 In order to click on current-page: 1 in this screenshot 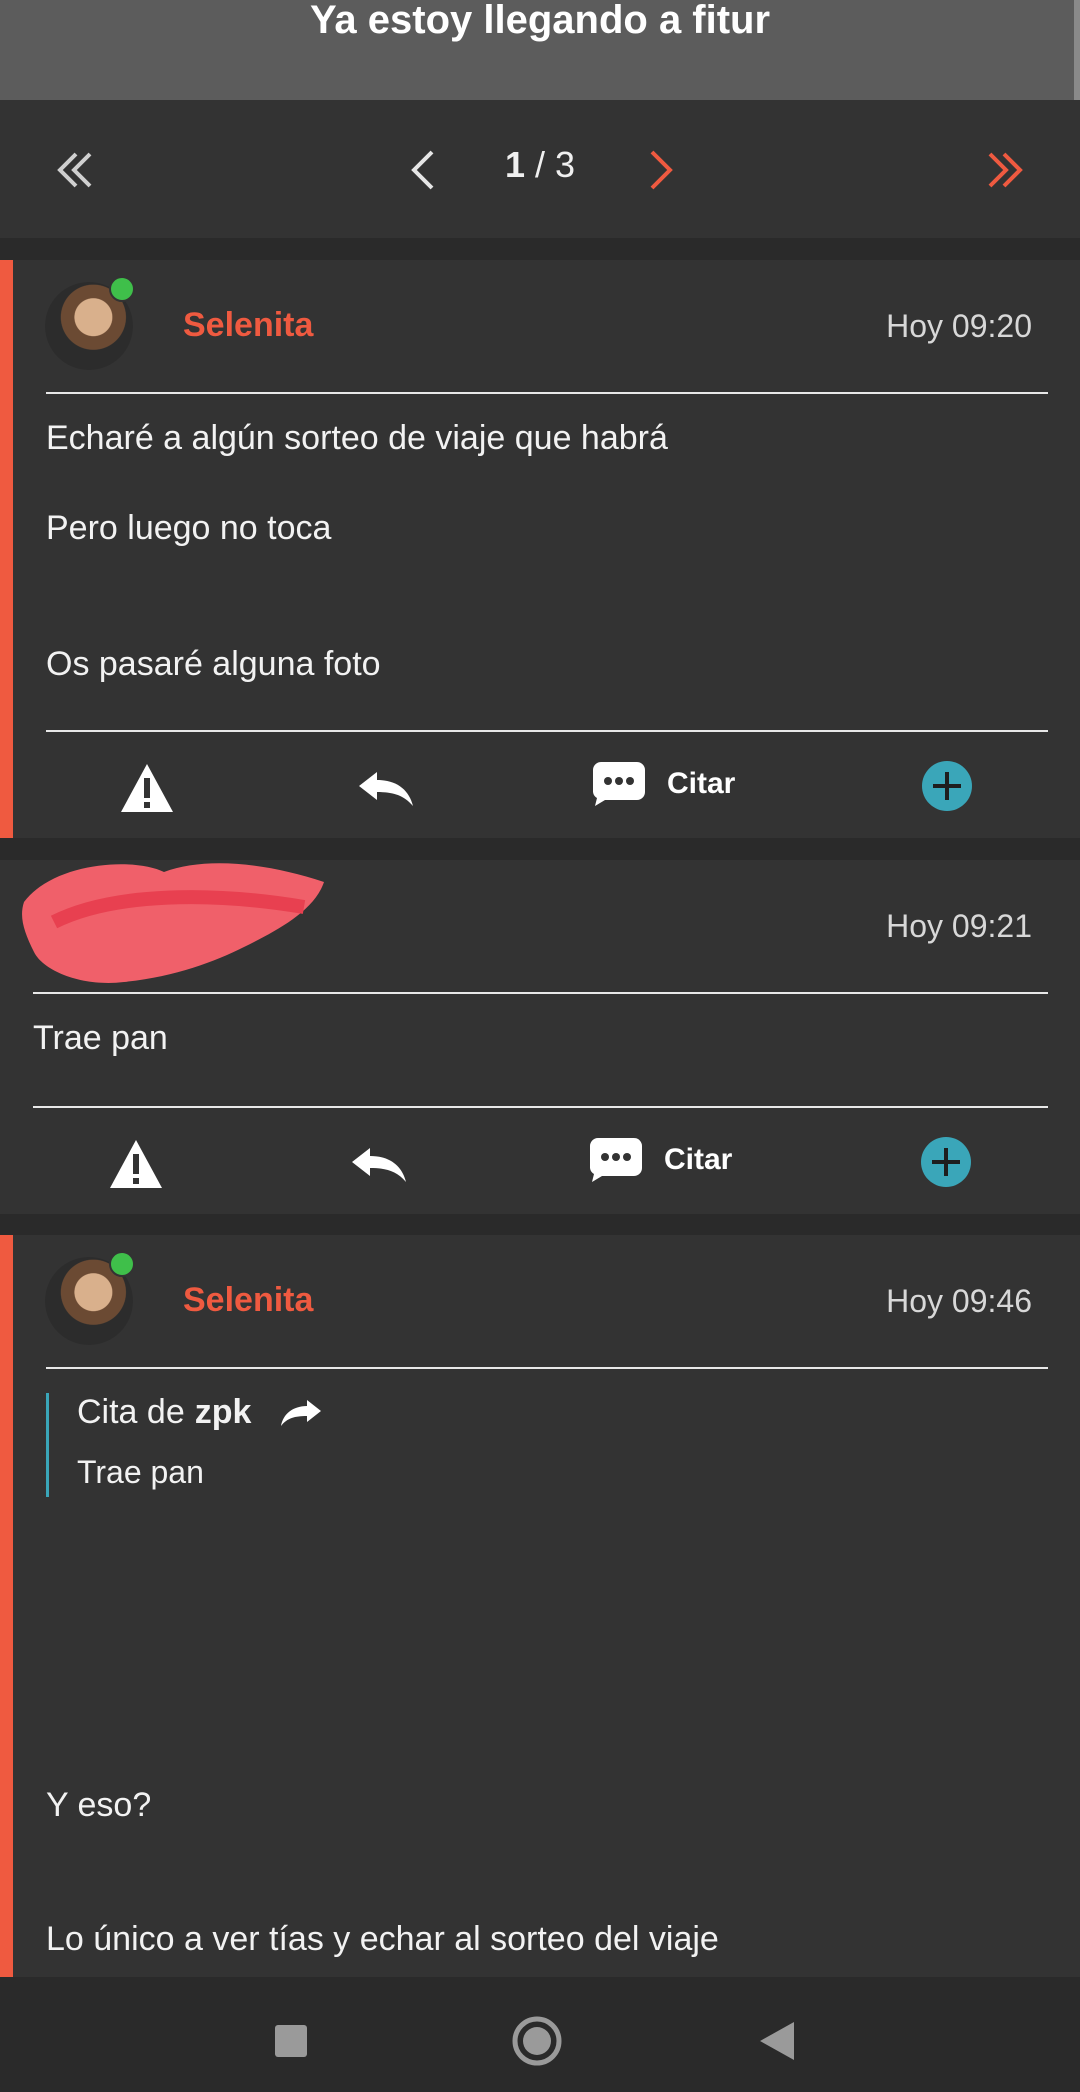, I will do `click(514, 164)`.